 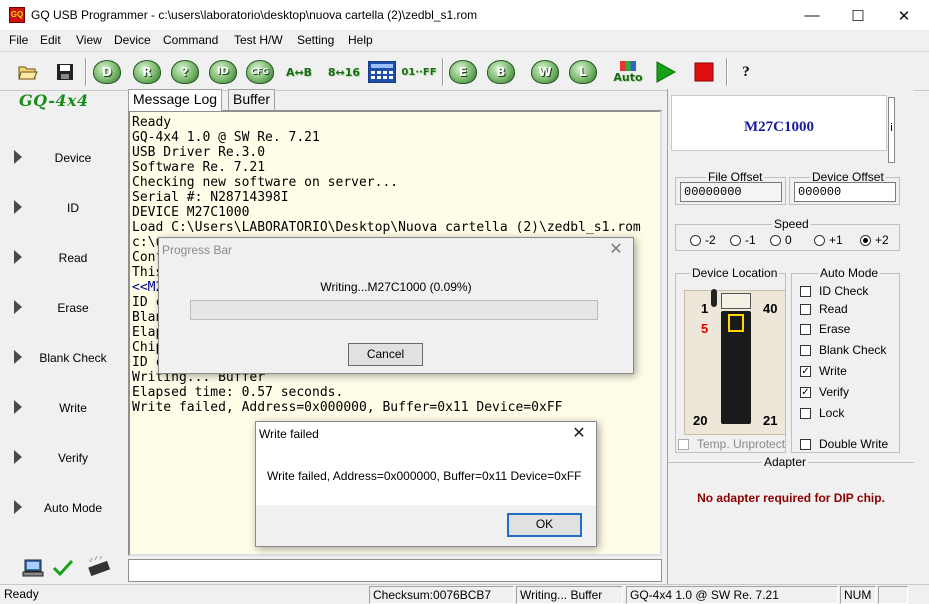 I want to click on stop-button, so click(x=704, y=72).